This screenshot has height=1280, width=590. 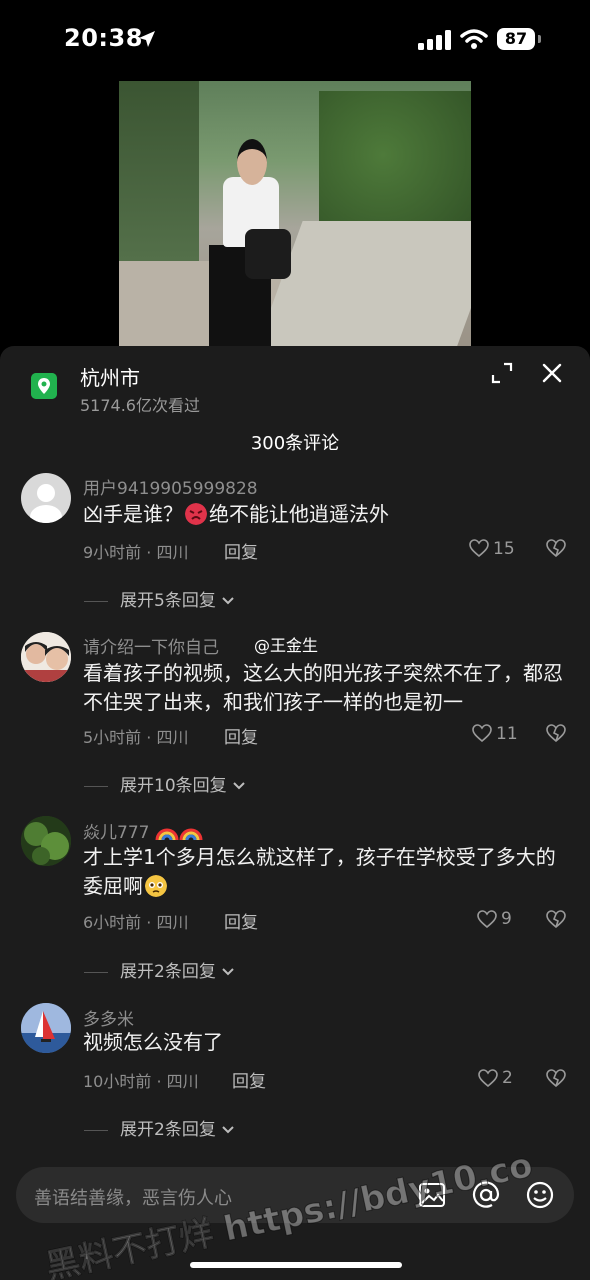 I want to click on comment-username: 用户9419905999828, so click(x=170, y=486).